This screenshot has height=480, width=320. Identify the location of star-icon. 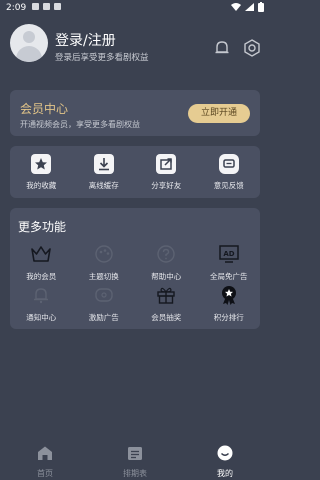
(41, 164).